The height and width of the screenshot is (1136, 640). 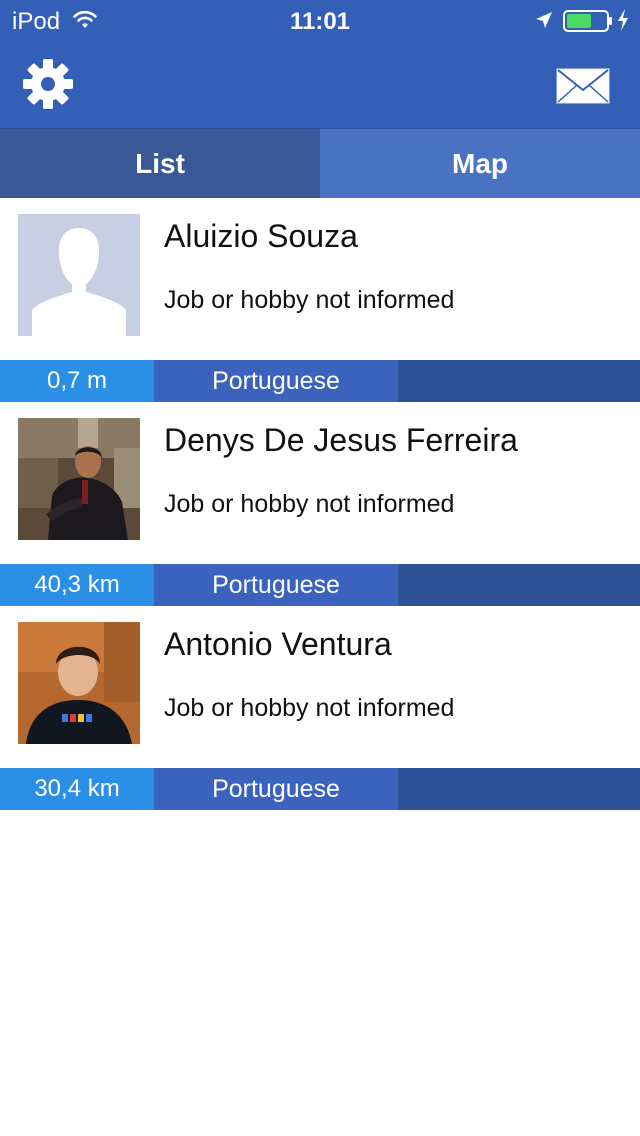 I want to click on location-arrow-icon, so click(x=544, y=22).